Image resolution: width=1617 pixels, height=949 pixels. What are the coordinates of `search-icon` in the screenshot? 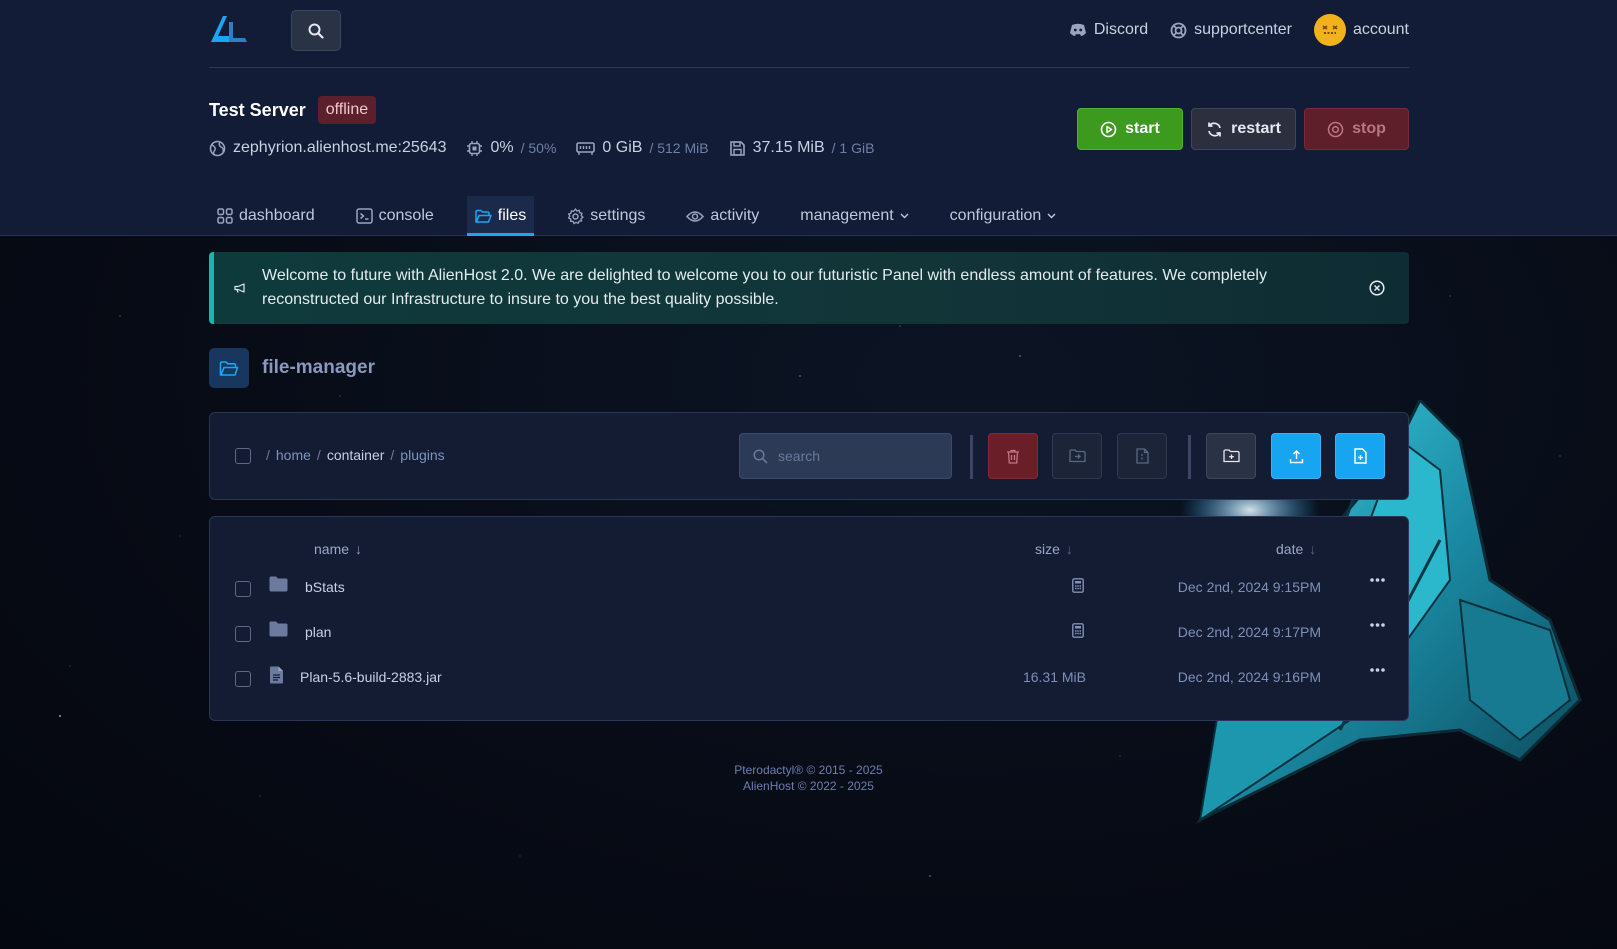 It's located at (316, 31).